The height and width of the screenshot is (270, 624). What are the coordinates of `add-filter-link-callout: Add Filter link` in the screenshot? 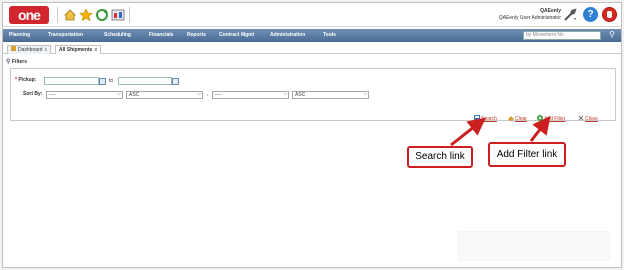 It's located at (527, 154).